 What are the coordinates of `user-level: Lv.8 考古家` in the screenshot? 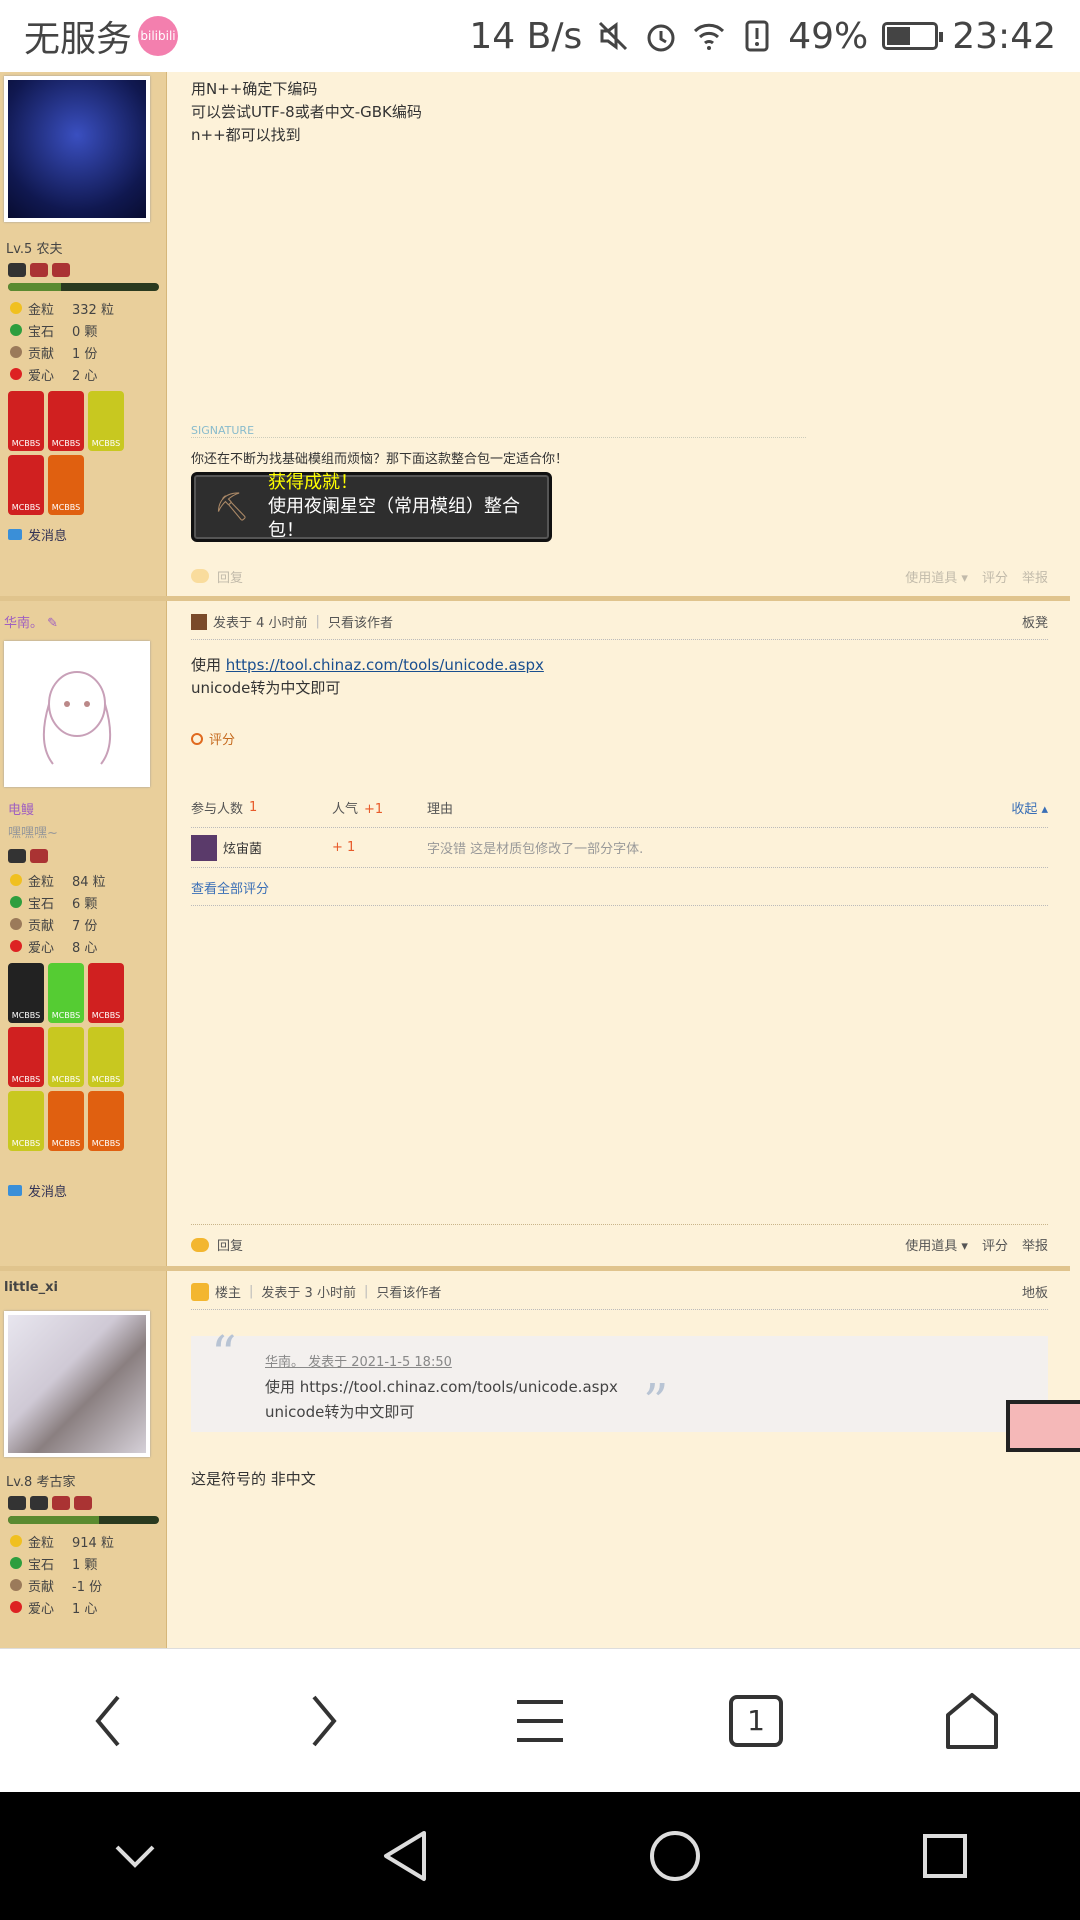 It's located at (41, 1482).